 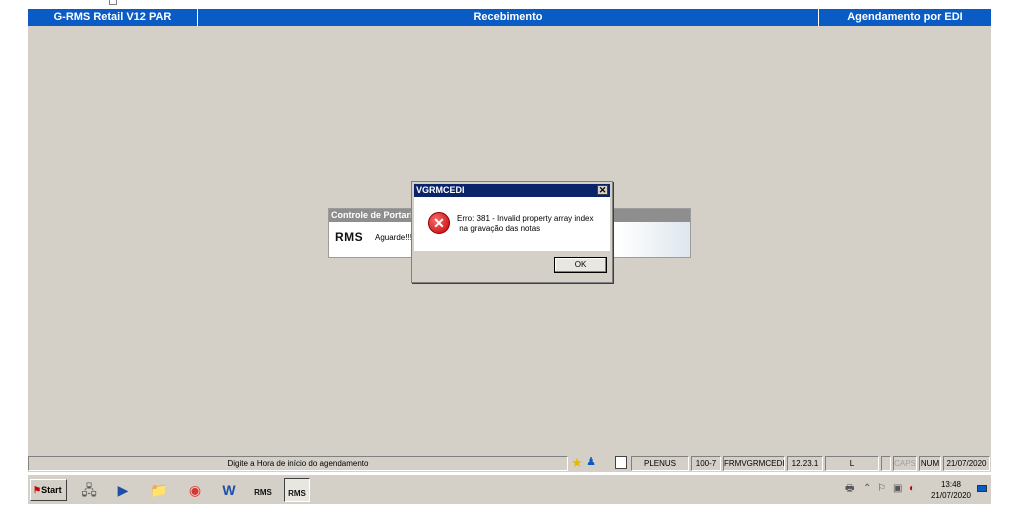 What do you see at coordinates (982, 488) in the screenshot?
I see `show-desktop-icon` at bounding box center [982, 488].